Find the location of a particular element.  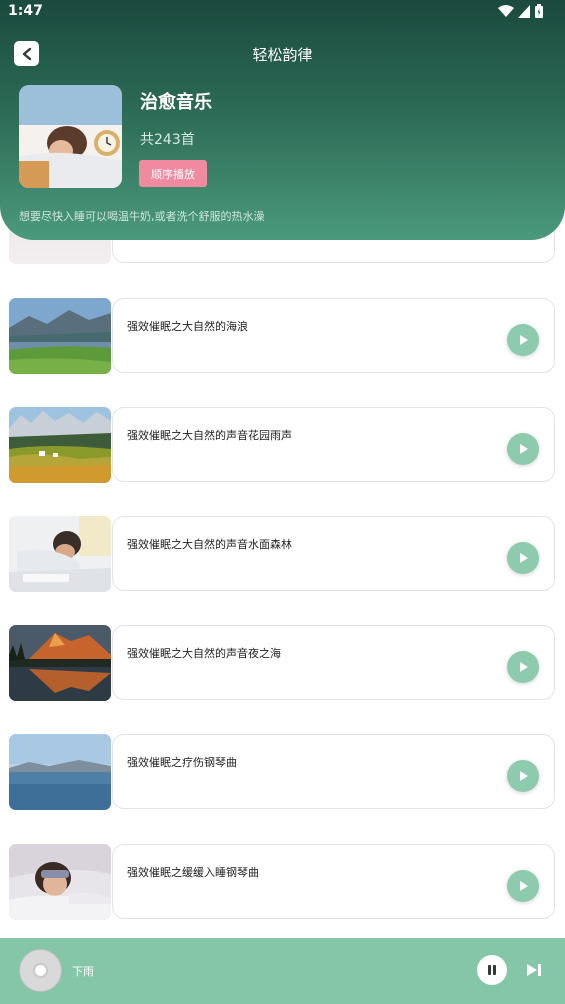

track-title: 强效催眠之大自然的声音花园雨声 is located at coordinates (209, 435).